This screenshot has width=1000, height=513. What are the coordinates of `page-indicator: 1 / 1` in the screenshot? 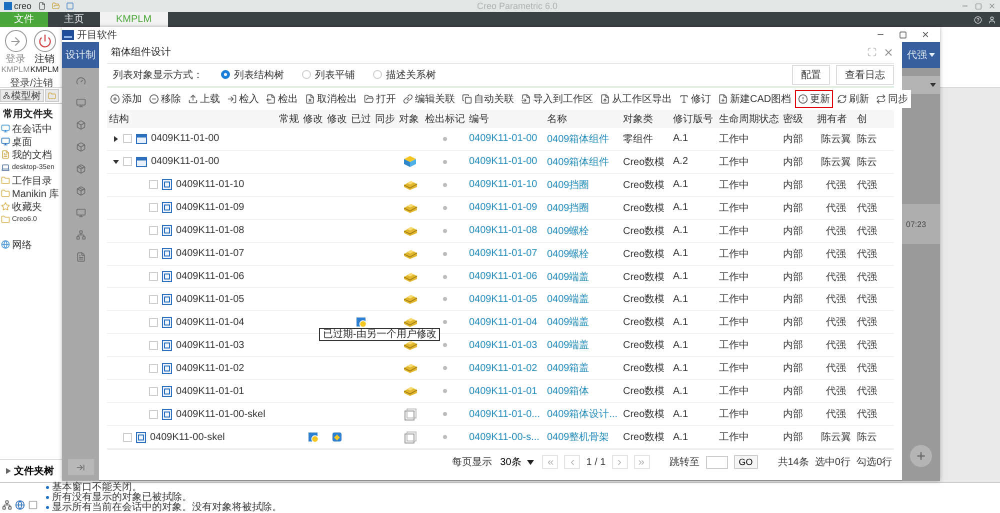 It's located at (596, 462).